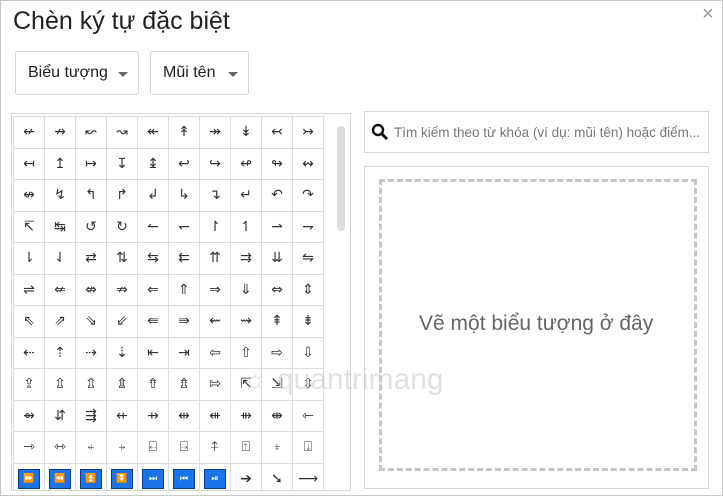 The height and width of the screenshot is (496, 723). What do you see at coordinates (91, 226) in the screenshot?
I see `character-cell: ↺` at bounding box center [91, 226].